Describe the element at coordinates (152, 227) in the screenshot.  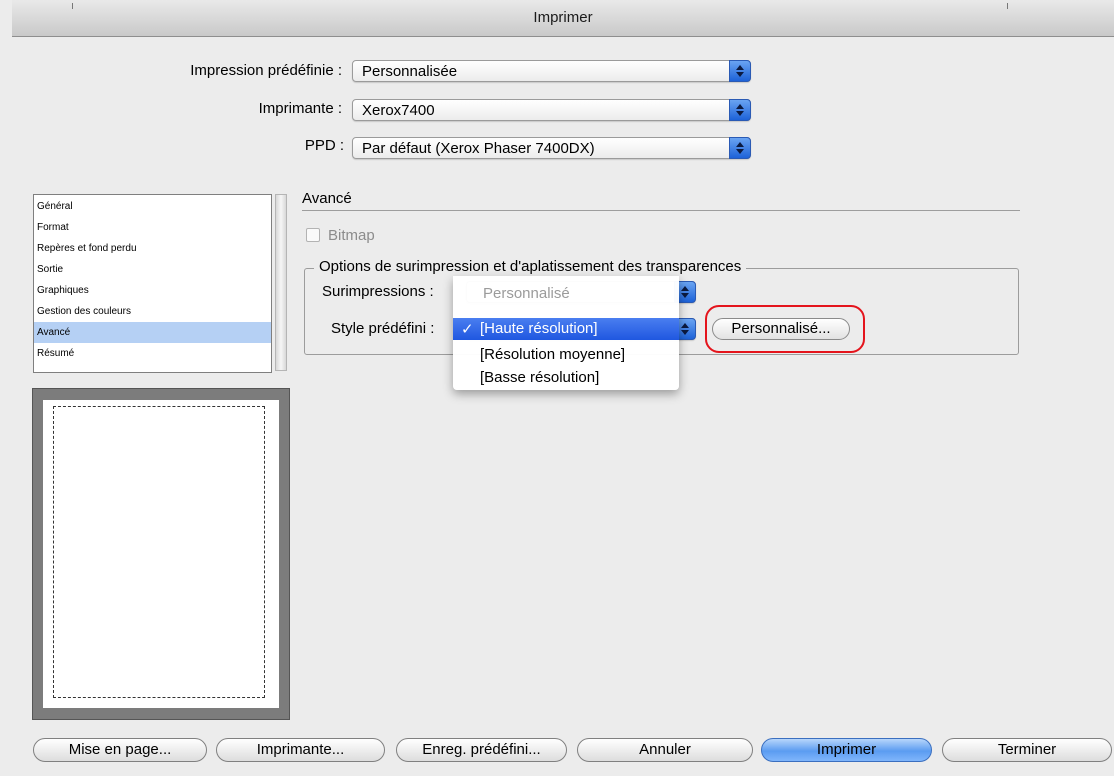
I see `category-item-format: Format` at that location.